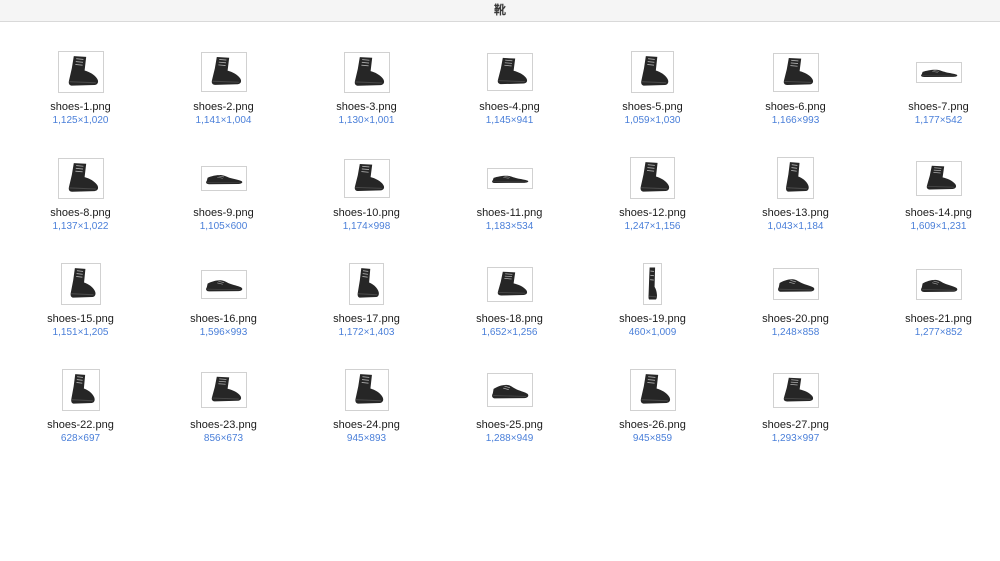  I want to click on file-dimensions: 1,177×542, so click(938, 120).